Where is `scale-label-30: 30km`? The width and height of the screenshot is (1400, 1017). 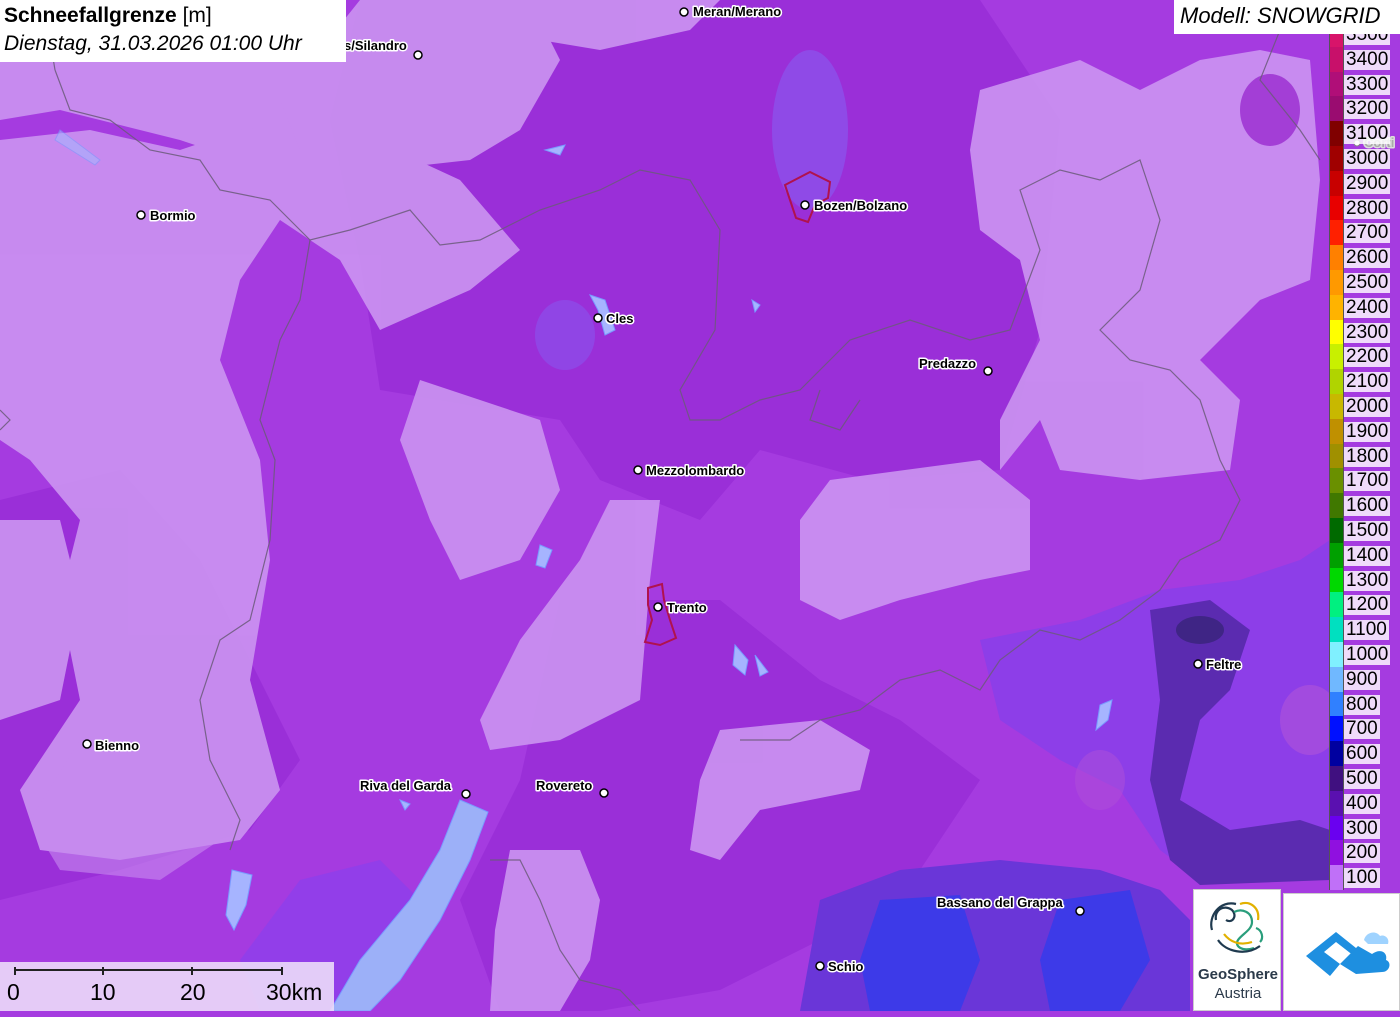 scale-label-30: 30km is located at coordinates (294, 992).